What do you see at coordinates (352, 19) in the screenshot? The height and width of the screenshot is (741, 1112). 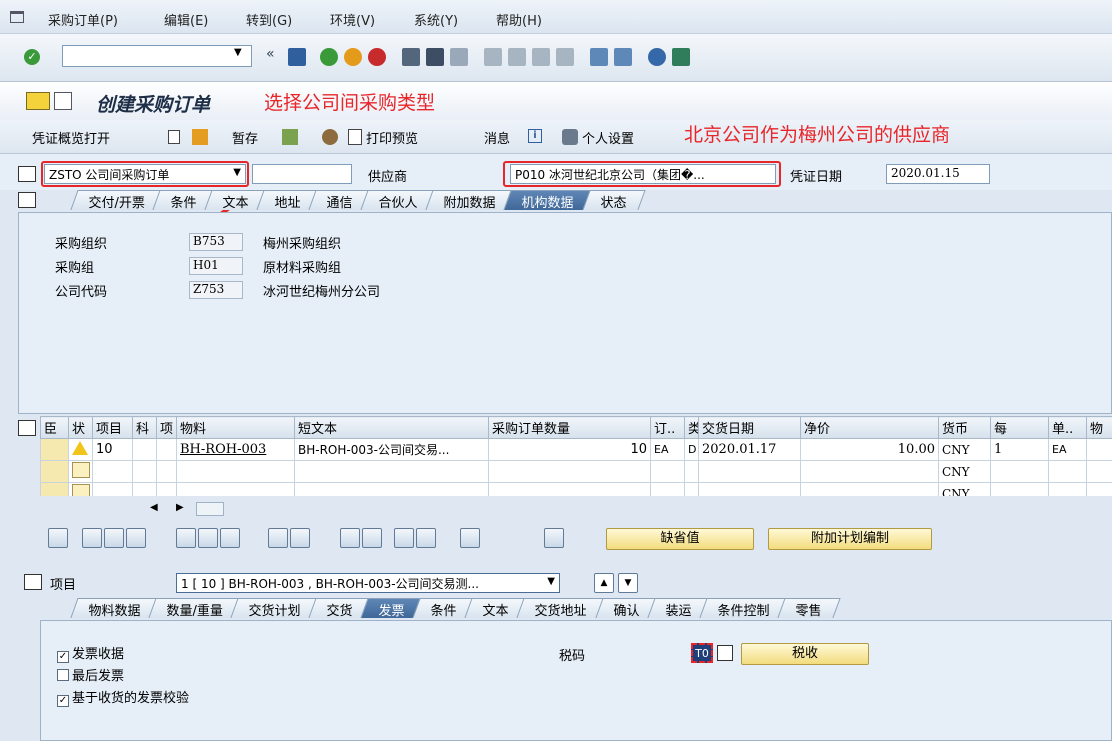 I see `menu-environment: 环境(V)` at bounding box center [352, 19].